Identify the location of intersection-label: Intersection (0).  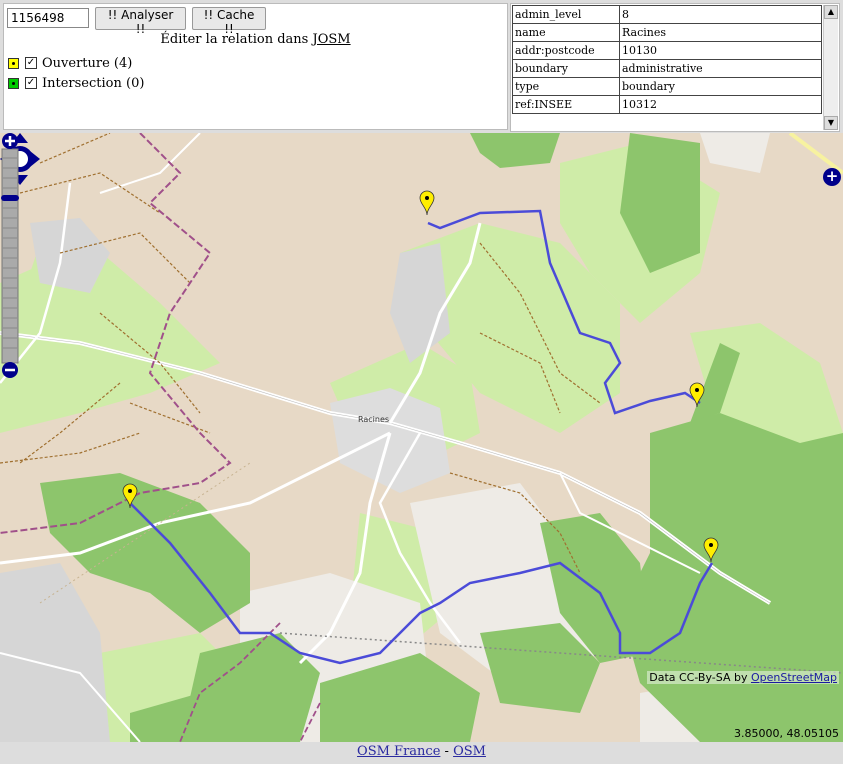
(93, 83).